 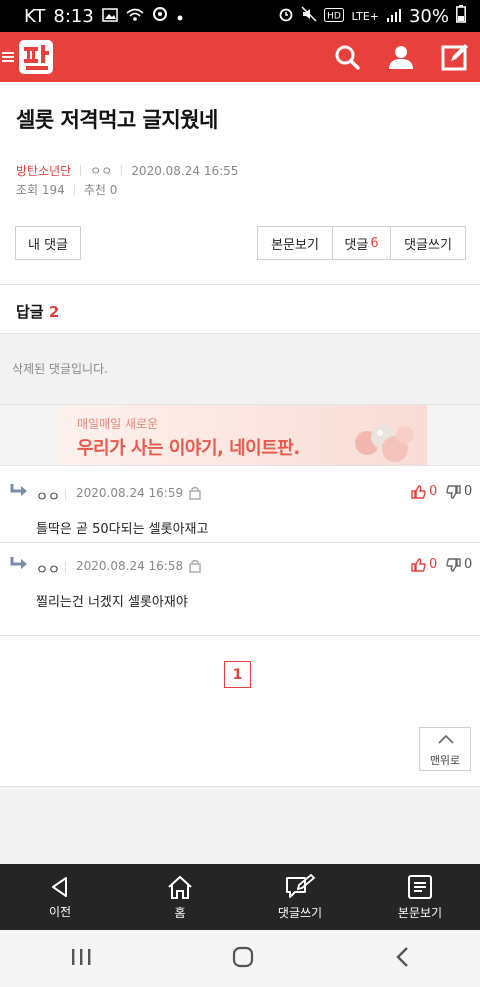 What do you see at coordinates (130, 493) in the screenshot?
I see `comment-date: 2020.08.24 16:59` at bounding box center [130, 493].